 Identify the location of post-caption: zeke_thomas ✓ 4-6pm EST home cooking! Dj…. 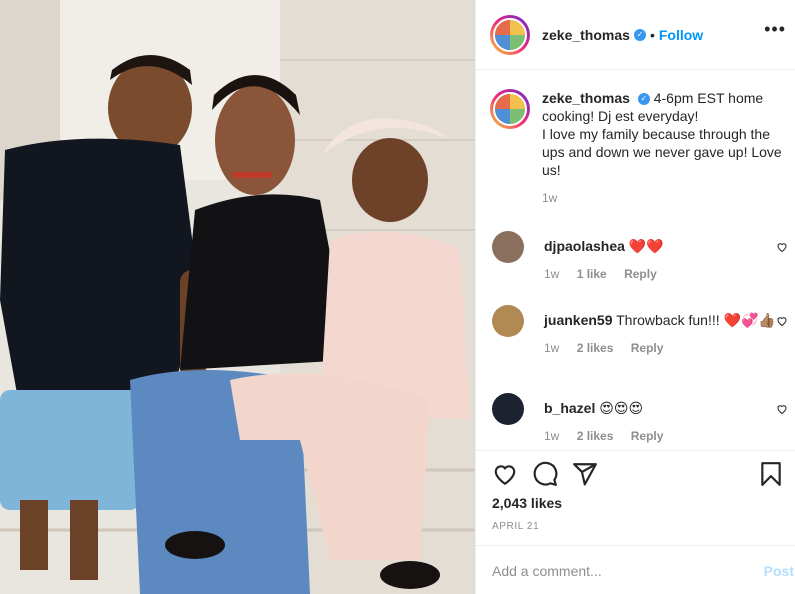
(640, 147).